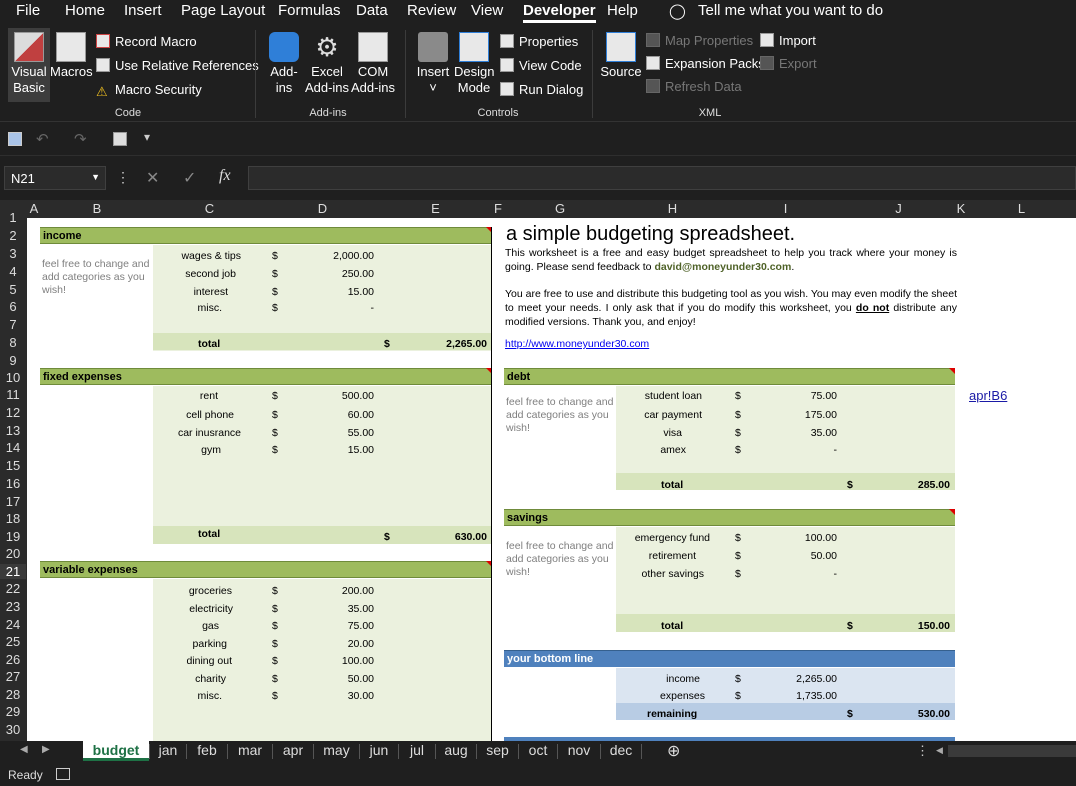 Image resolution: width=1076 pixels, height=786 pixels. I want to click on row-header: 16, so click(13, 483).